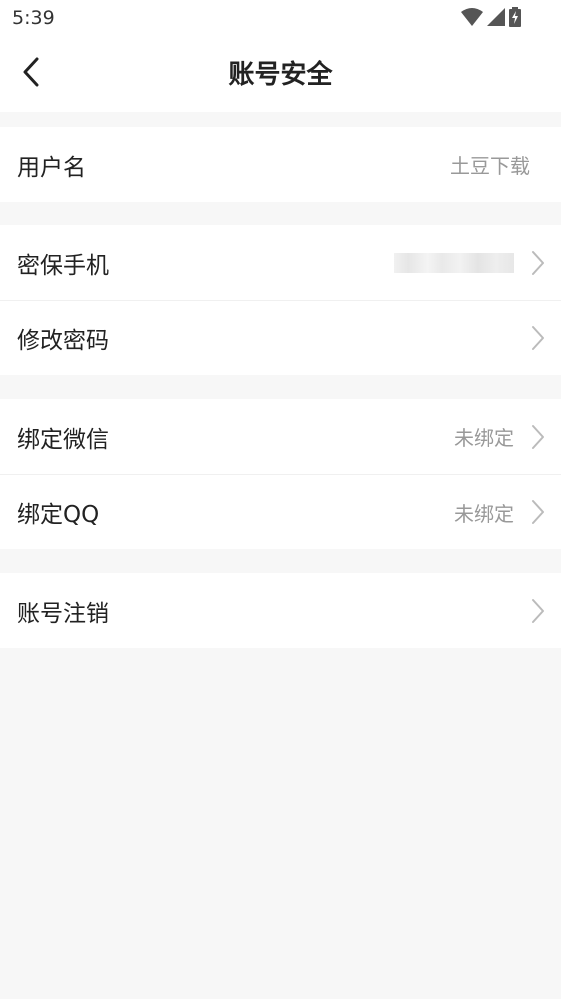 The width and height of the screenshot is (561, 999). What do you see at coordinates (63, 439) in the screenshot?
I see `row-label: 绑定微信` at bounding box center [63, 439].